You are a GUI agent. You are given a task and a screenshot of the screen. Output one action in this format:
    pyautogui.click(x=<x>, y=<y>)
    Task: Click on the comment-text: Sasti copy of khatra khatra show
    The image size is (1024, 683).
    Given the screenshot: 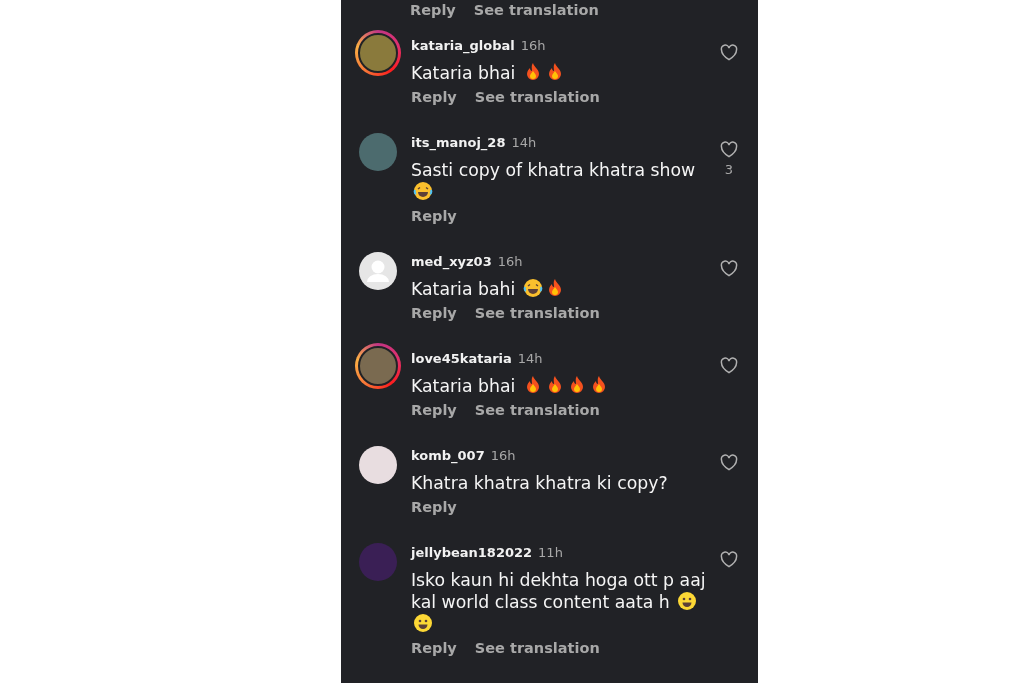 What is the action you would take?
    pyautogui.click(x=562, y=181)
    